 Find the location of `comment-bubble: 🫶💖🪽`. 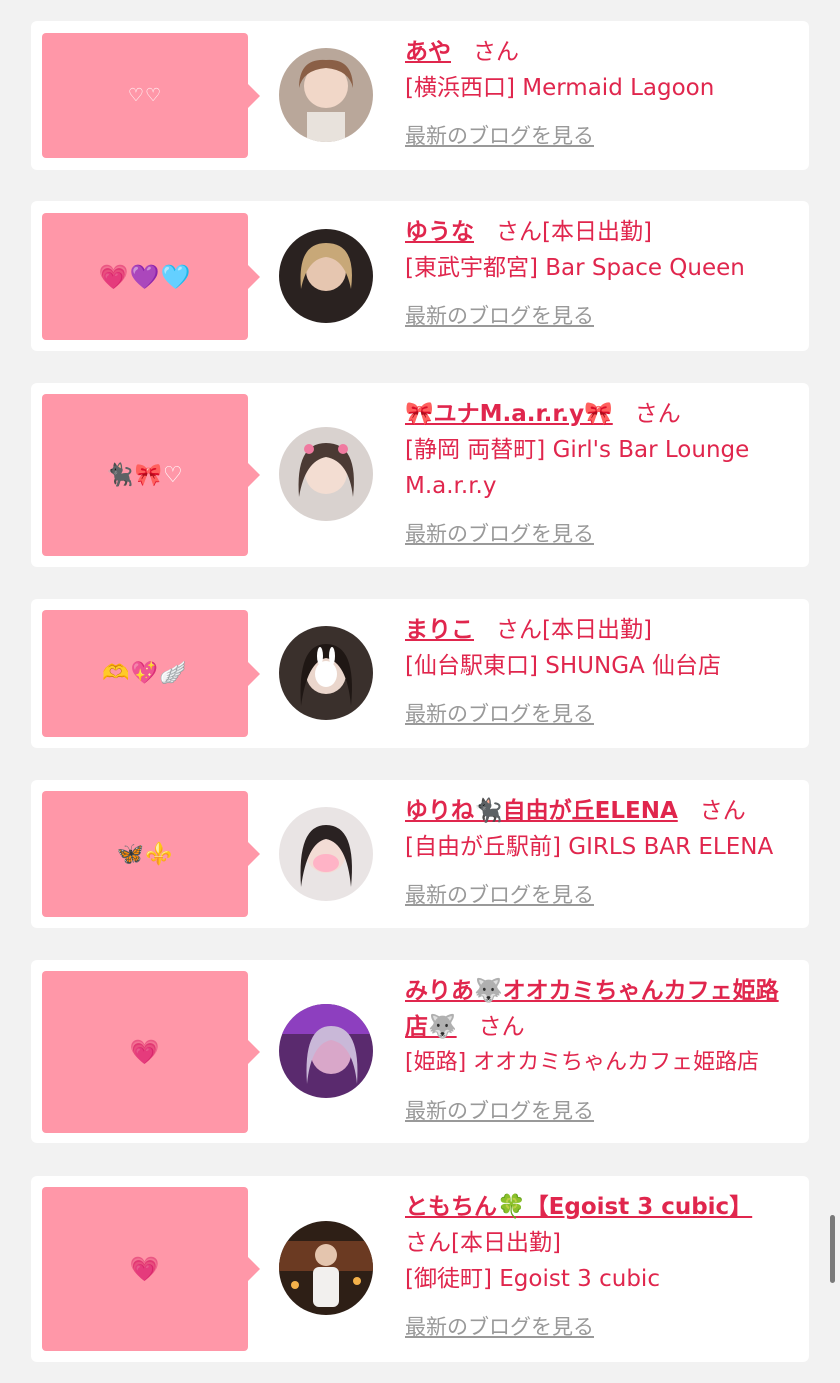

comment-bubble: 🫶💖🪽 is located at coordinates (151, 673).